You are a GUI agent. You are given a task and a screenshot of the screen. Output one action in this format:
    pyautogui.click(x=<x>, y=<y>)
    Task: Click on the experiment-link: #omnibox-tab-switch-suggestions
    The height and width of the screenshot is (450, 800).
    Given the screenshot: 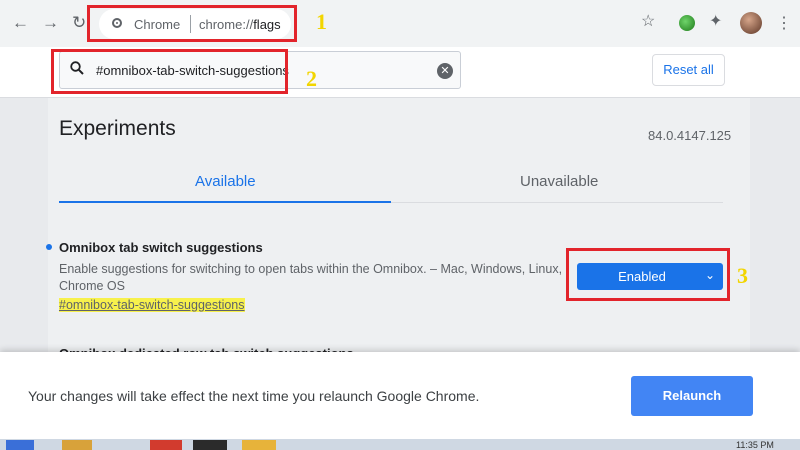 What is the action you would take?
    pyautogui.click(x=152, y=305)
    